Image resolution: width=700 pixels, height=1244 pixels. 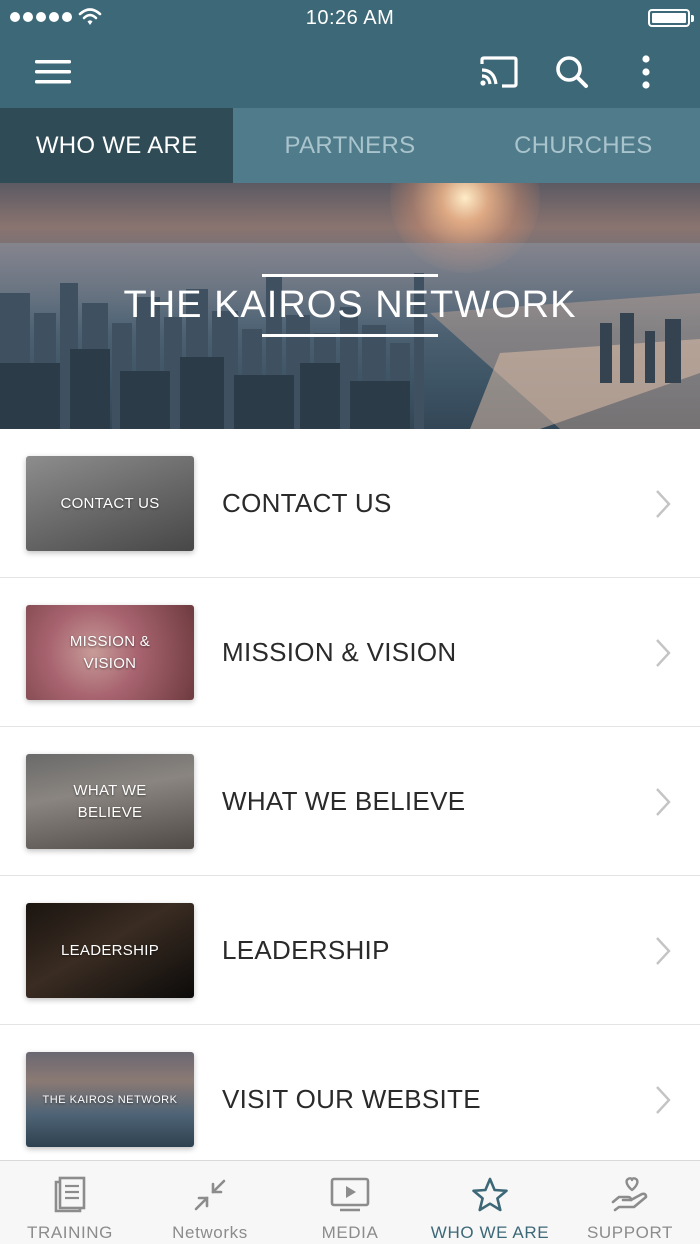 What do you see at coordinates (630, 1232) in the screenshot?
I see `nav-label: SUPPORT` at bounding box center [630, 1232].